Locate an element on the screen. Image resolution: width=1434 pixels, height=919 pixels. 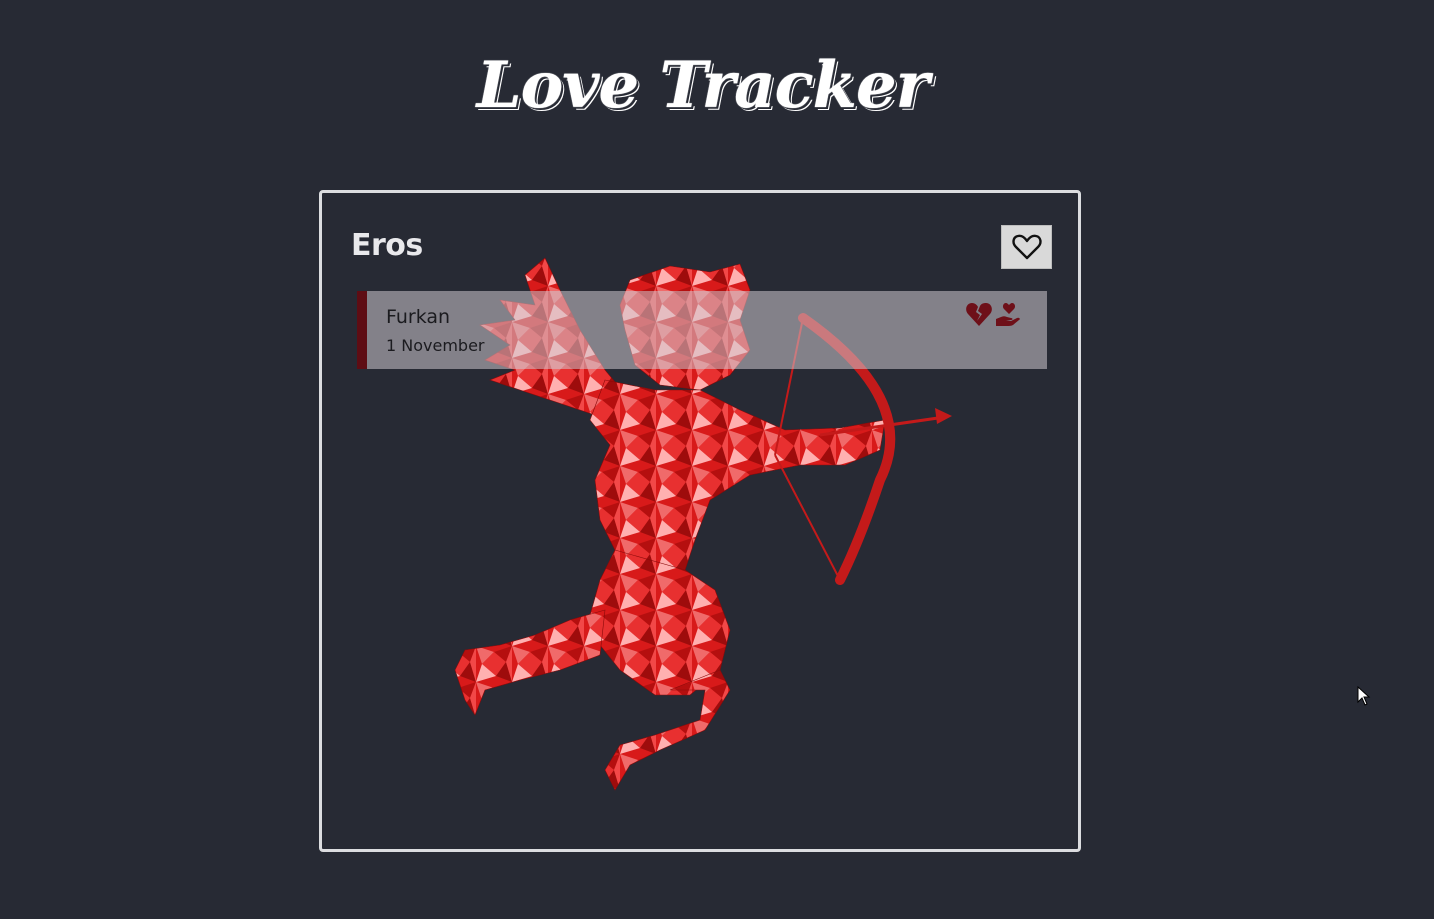
entry-date: 1 November is located at coordinates (435, 345).